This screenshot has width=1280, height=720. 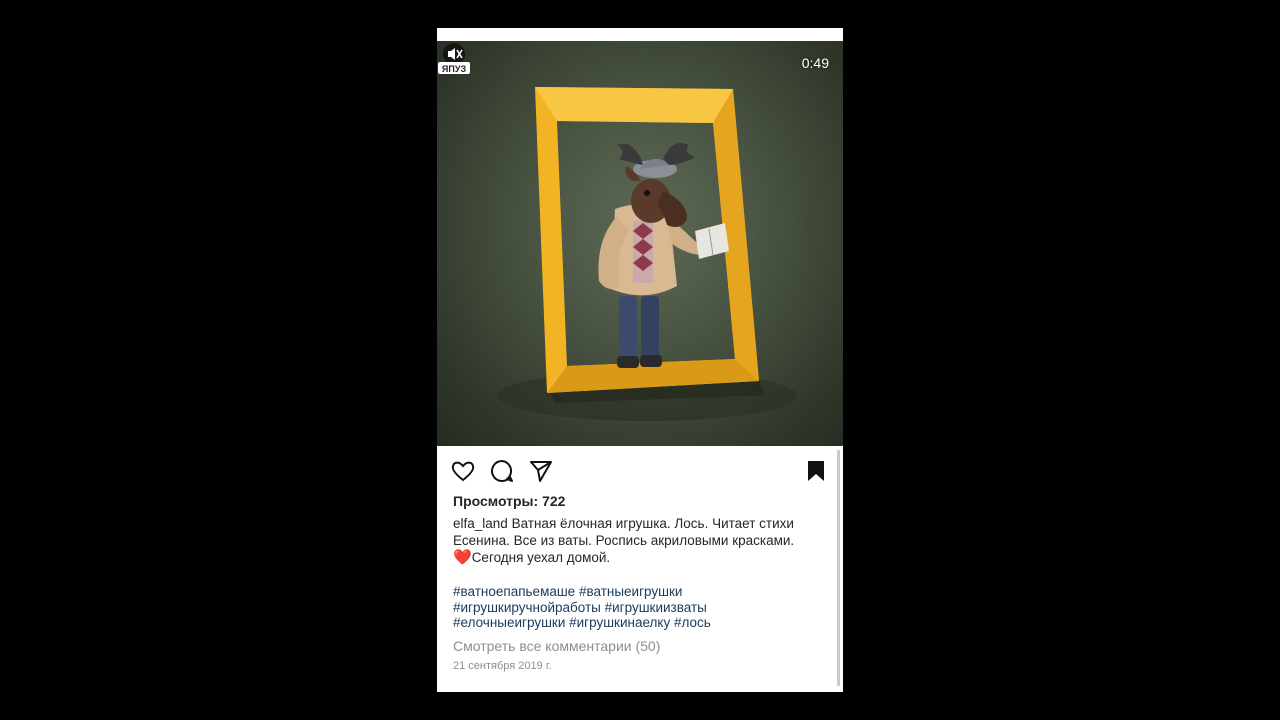 What do you see at coordinates (509, 501) in the screenshot?
I see `views-count: Просмотры: 722` at bounding box center [509, 501].